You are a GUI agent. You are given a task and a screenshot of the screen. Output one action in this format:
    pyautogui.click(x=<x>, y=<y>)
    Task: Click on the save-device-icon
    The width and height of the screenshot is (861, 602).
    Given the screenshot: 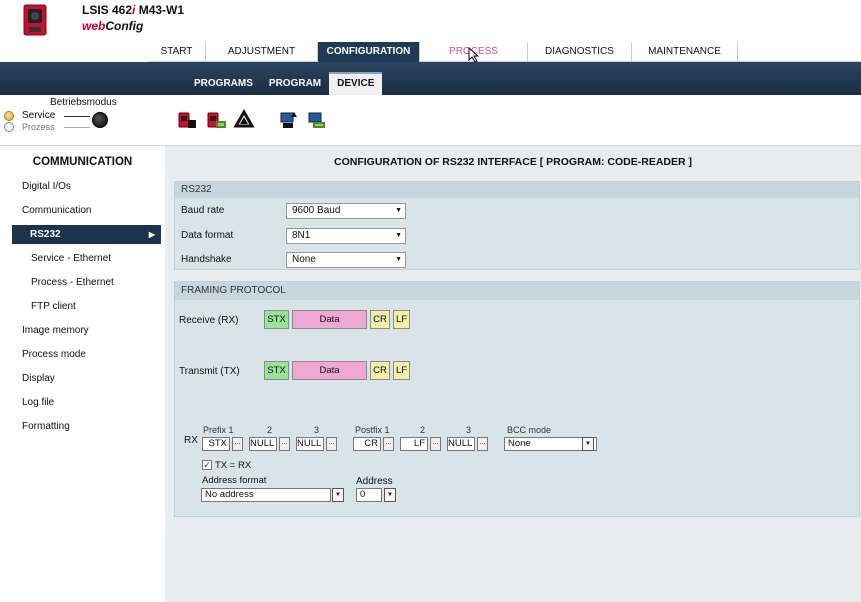 What is the action you would take?
    pyautogui.click(x=216, y=120)
    